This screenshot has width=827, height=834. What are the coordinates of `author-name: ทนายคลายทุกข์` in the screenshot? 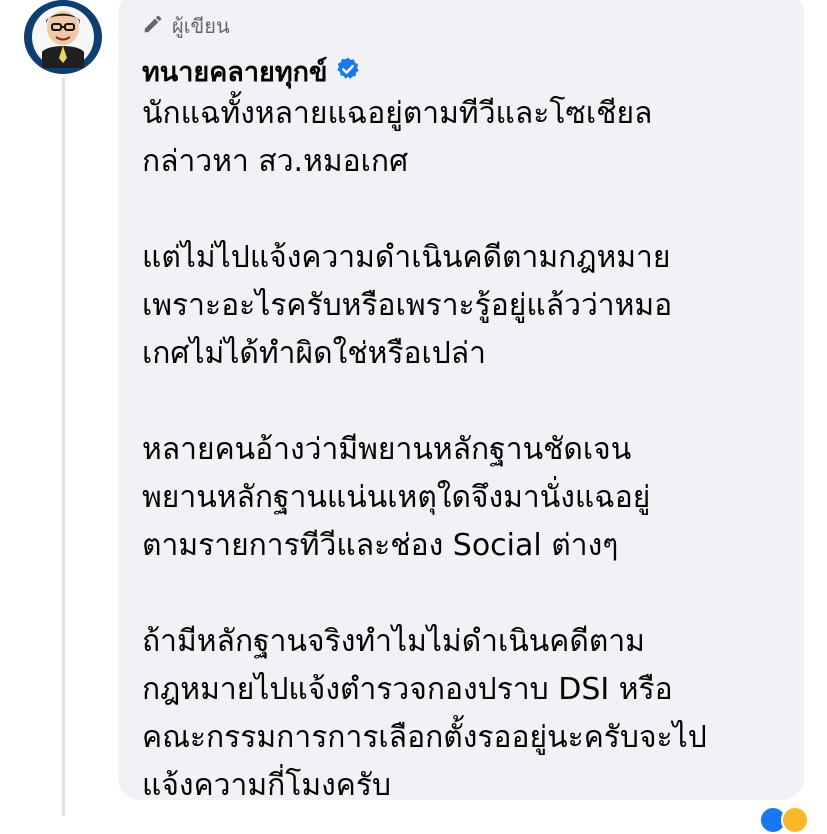 It's located at (234, 71).